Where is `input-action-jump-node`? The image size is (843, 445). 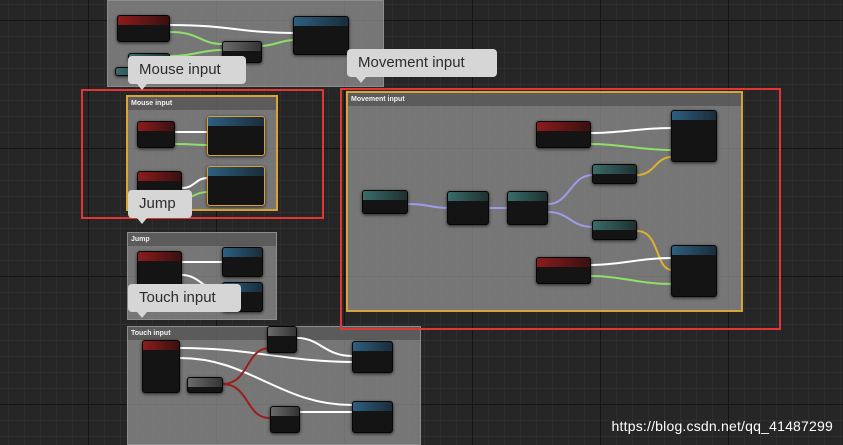
input-action-jump-node is located at coordinates (159, 269).